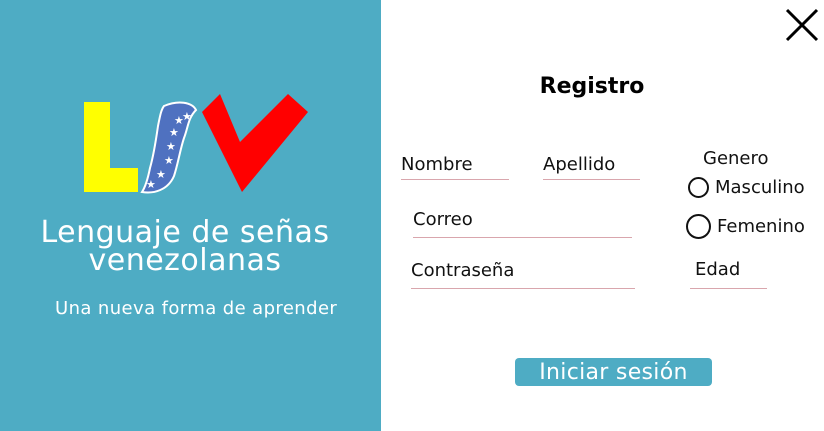 This screenshot has width=824, height=431. What do you see at coordinates (761, 226) in the screenshot?
I see `radio-femenino-label: Femenino` at bounding box center [761, 226].